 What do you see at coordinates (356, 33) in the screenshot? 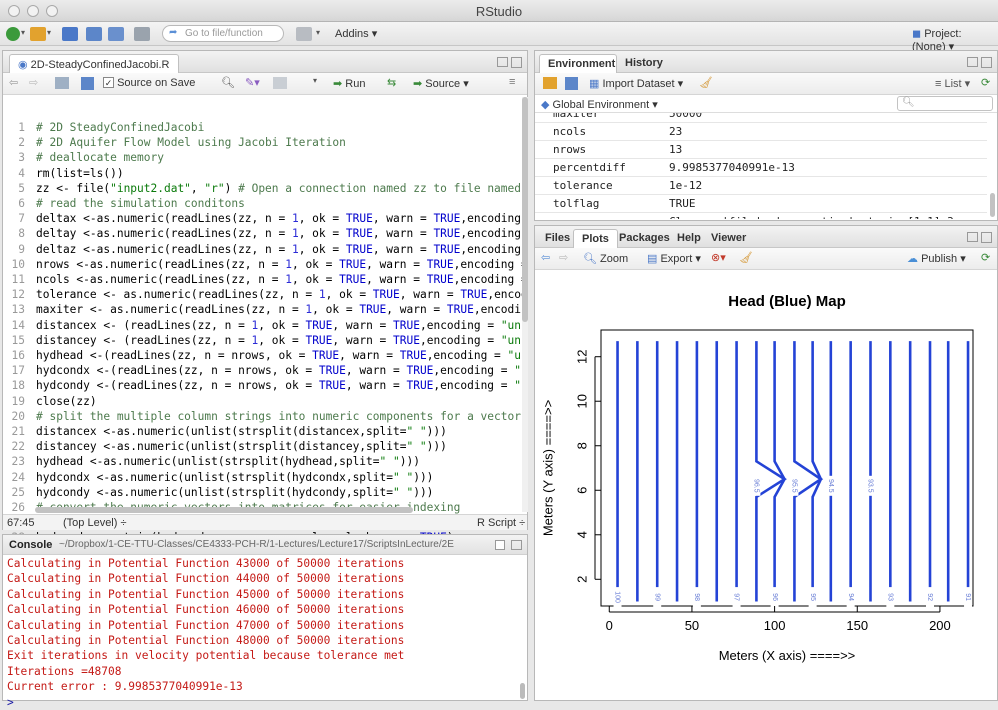
I see `addins-menu: Addins ▾` at bounding box center [356, 33].